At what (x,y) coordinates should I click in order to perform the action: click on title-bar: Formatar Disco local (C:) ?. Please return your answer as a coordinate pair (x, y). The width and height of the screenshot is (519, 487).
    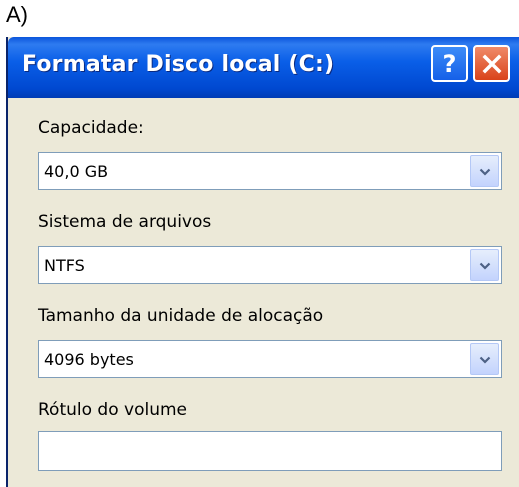
    Looking at the image, I should click on (263, 67).